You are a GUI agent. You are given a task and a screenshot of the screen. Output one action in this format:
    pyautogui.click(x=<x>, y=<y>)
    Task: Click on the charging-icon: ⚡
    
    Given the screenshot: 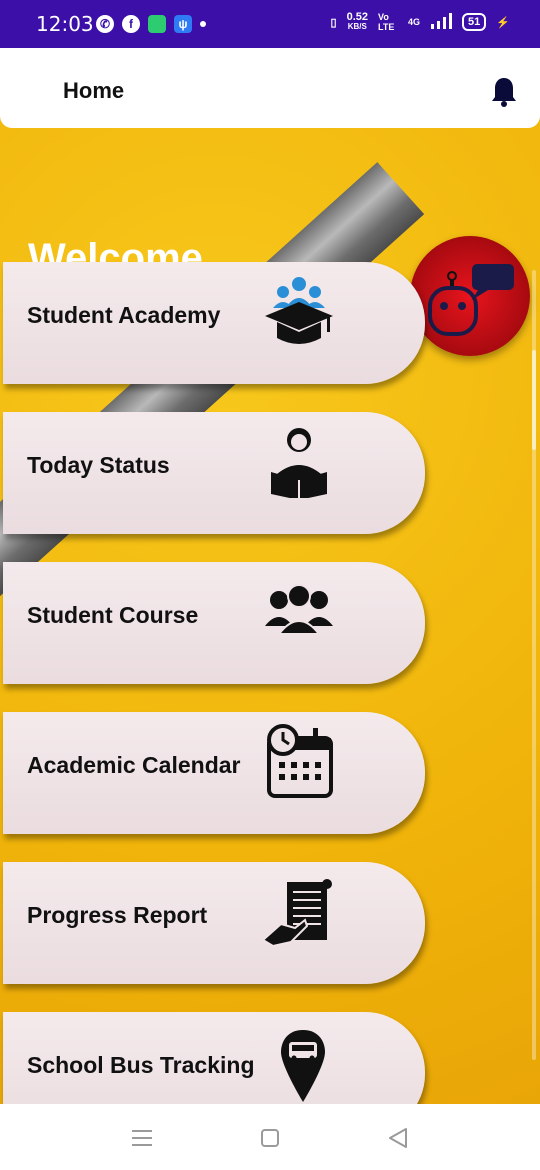 What is the action you would take?
    pyautogui.click(x=503, y=22)
    